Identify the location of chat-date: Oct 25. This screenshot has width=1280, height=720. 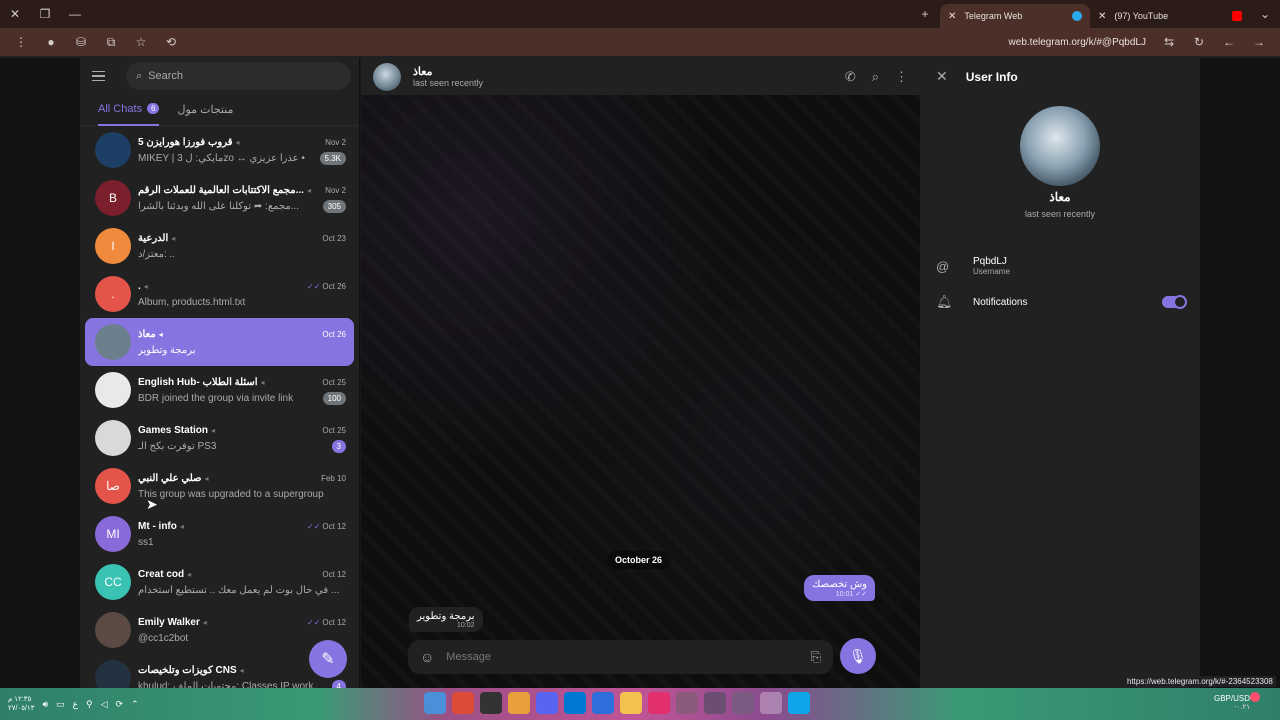
(334, 382).